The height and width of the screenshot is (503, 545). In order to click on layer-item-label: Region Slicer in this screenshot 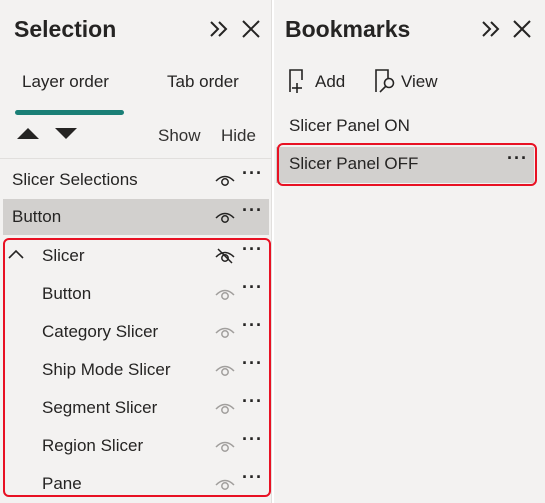, I will do `click(93, 445)`.